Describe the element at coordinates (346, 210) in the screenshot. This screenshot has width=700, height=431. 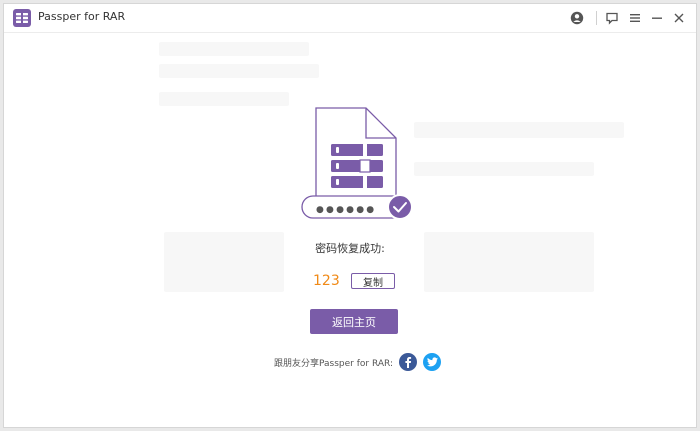
I see `masked-password: ●●●●●●` at that location.